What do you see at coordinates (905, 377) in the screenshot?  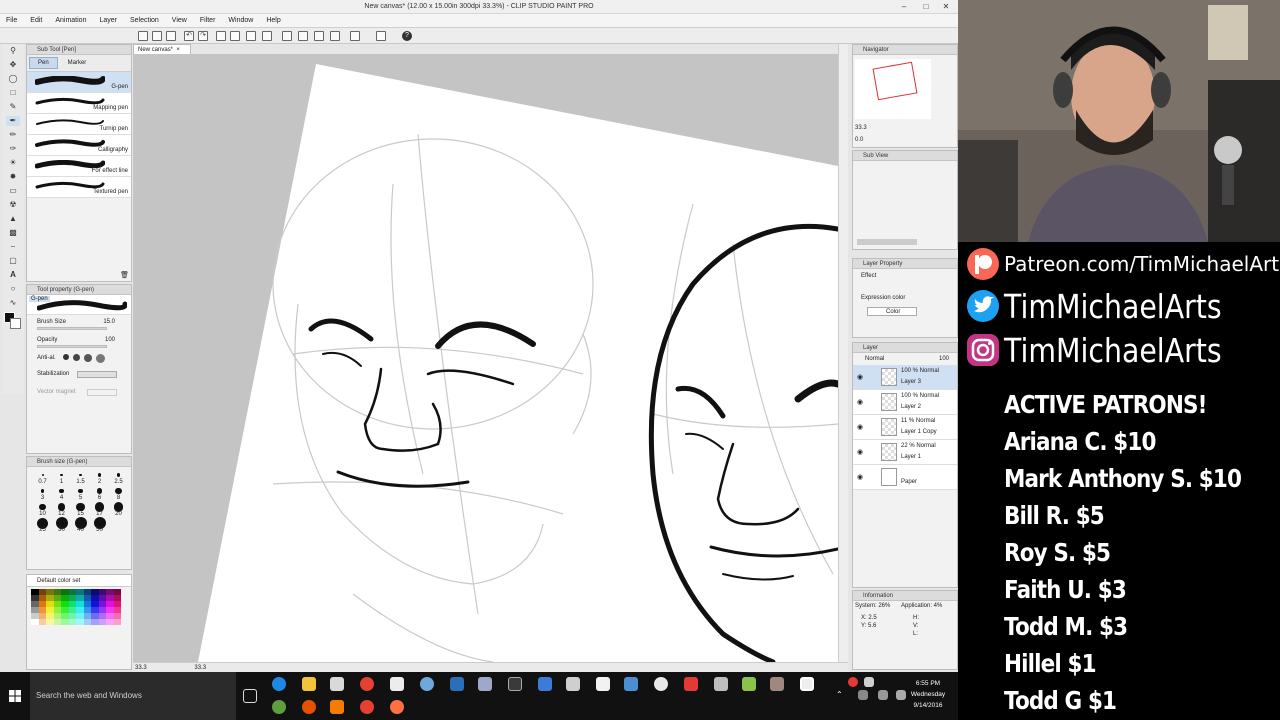 I see `layer-row: ◉ 100 % Normal Layer 3` at bounding box center [905, 377].